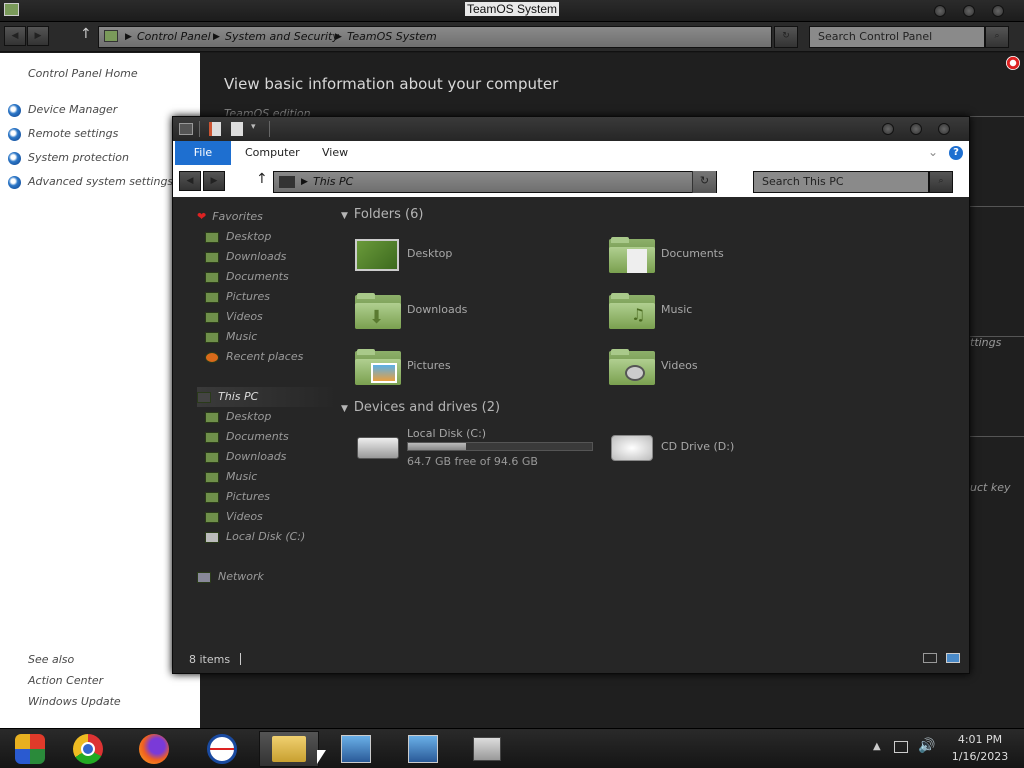 The image size is (1024, 768). What do you see at coordinates (877, 746) in the screenshot?
I see `show-hidden-icons-chevron: ▲` at bounding box center [877, 746].